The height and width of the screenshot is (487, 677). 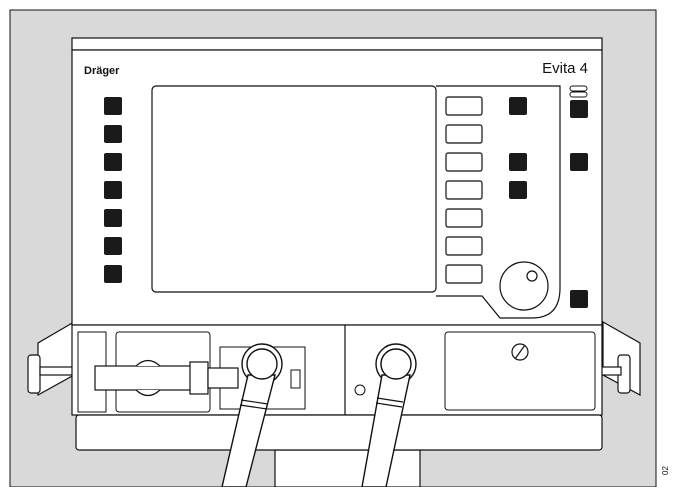 I want to click on alarm-silence-key, so click(x=579, y=109).